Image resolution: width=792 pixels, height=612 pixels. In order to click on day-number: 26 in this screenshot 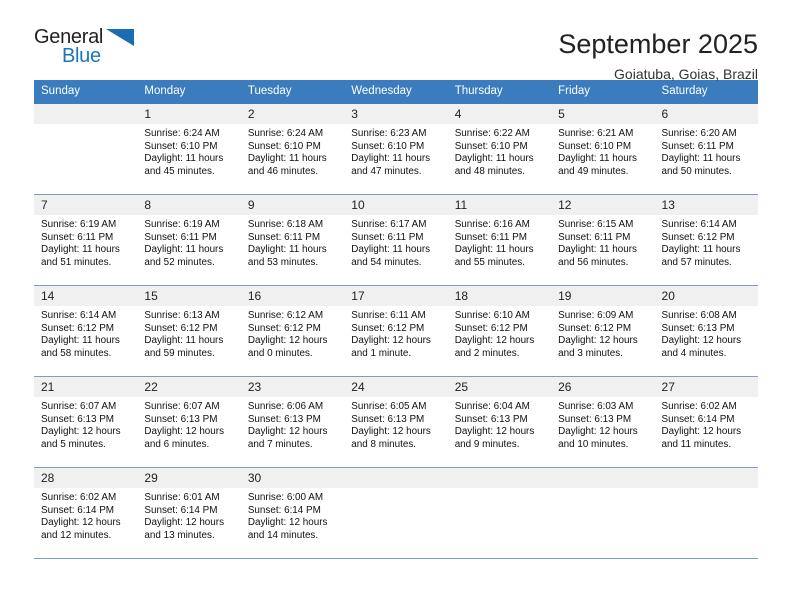, I will do `click(603, 387)`.